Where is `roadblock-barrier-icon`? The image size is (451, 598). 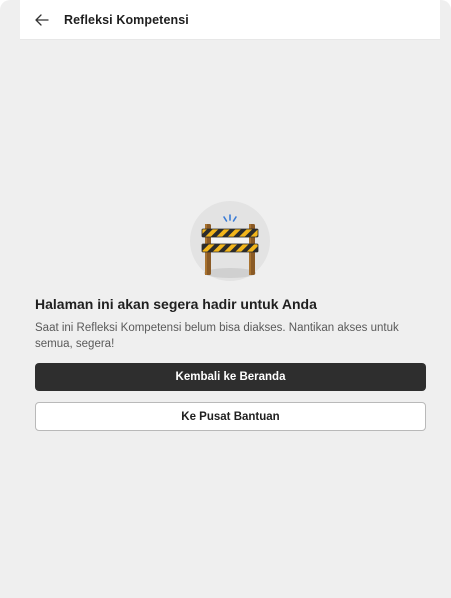
roadblock-barrier-icon is located at coordinates (230, 241).